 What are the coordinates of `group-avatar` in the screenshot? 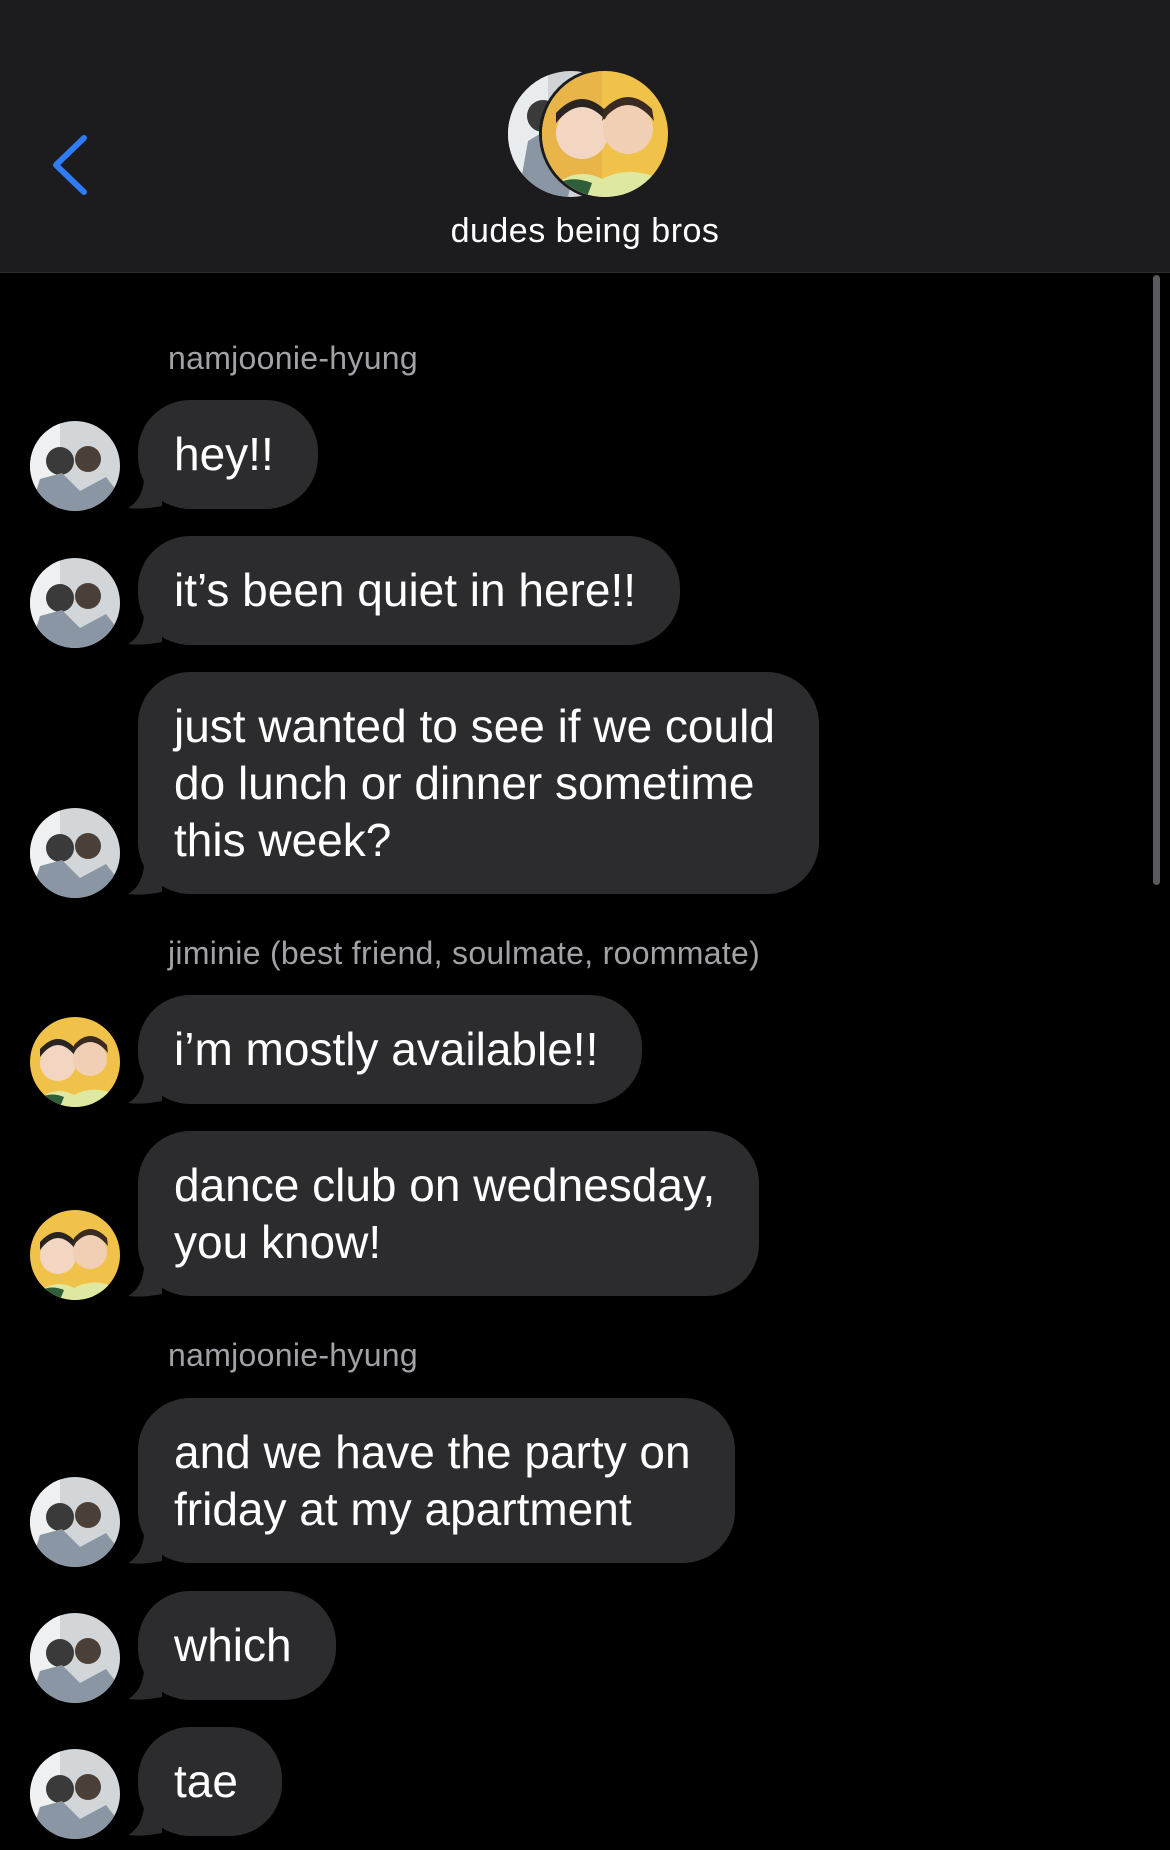 It's located at (588, 134).